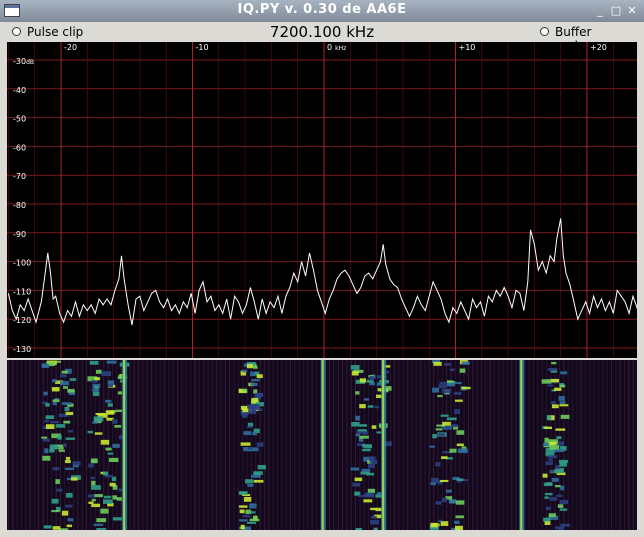 The height and width of the screenshot is (537, 644). I want to click on minimize-button: _, so click(600, 10).